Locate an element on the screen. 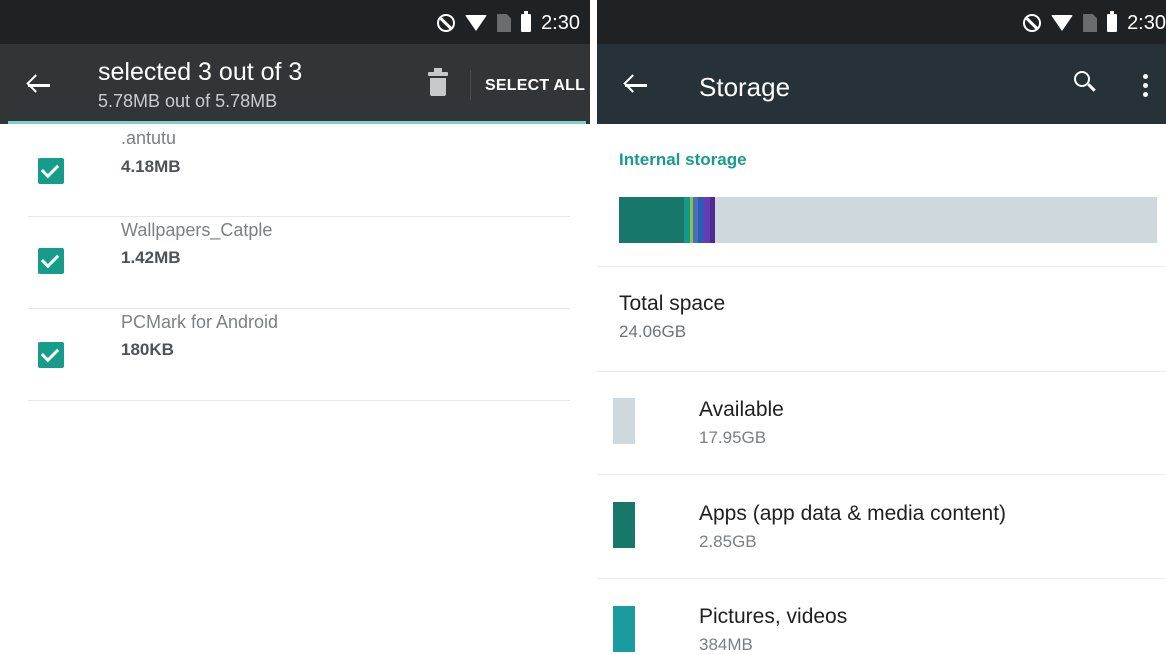  file-name: .antutu is located at coordinates (149, 138).